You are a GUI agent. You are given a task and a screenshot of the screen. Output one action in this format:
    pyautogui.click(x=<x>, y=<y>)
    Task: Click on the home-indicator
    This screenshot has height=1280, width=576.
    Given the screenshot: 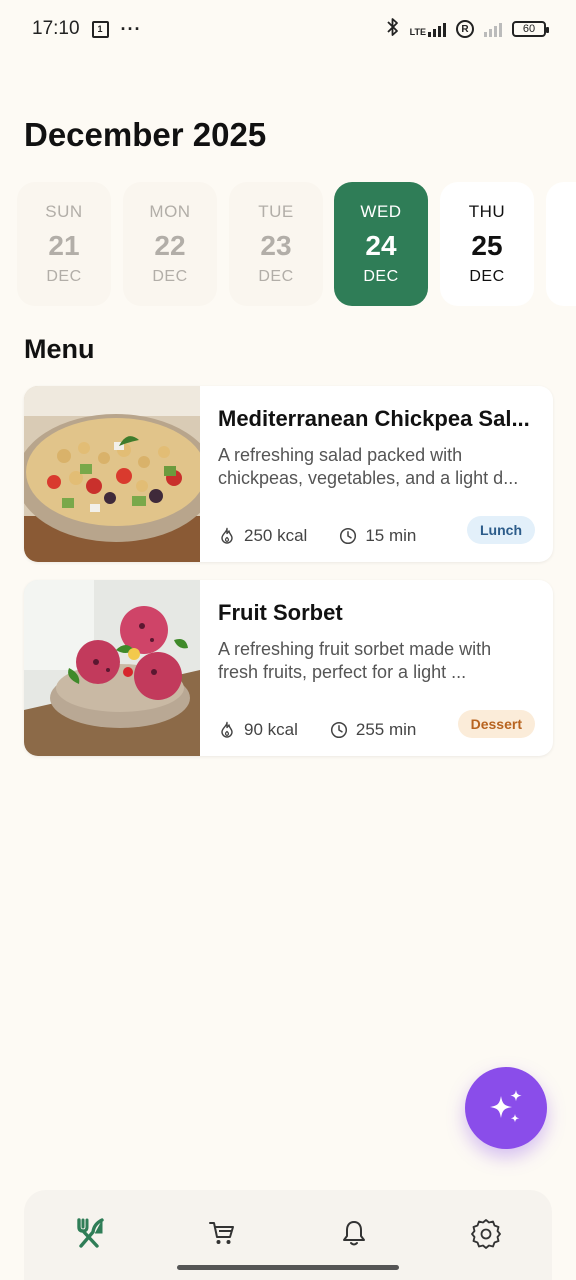 What is the action you would take?
    pyautogui.click(x=288, y=1267)
    